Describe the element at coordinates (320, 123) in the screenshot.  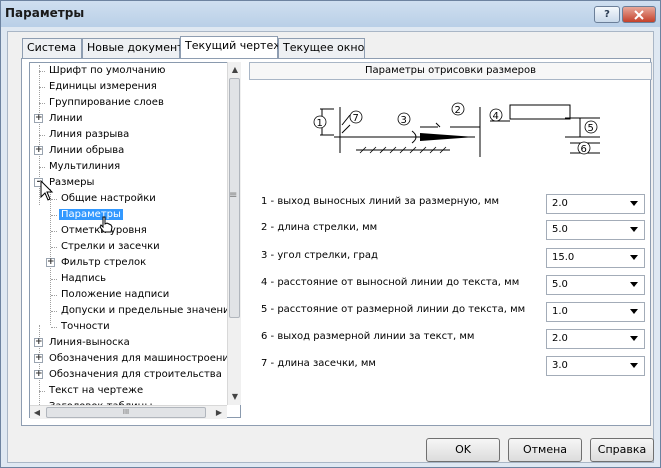
I see `diagram-label-1: 1` at that location.